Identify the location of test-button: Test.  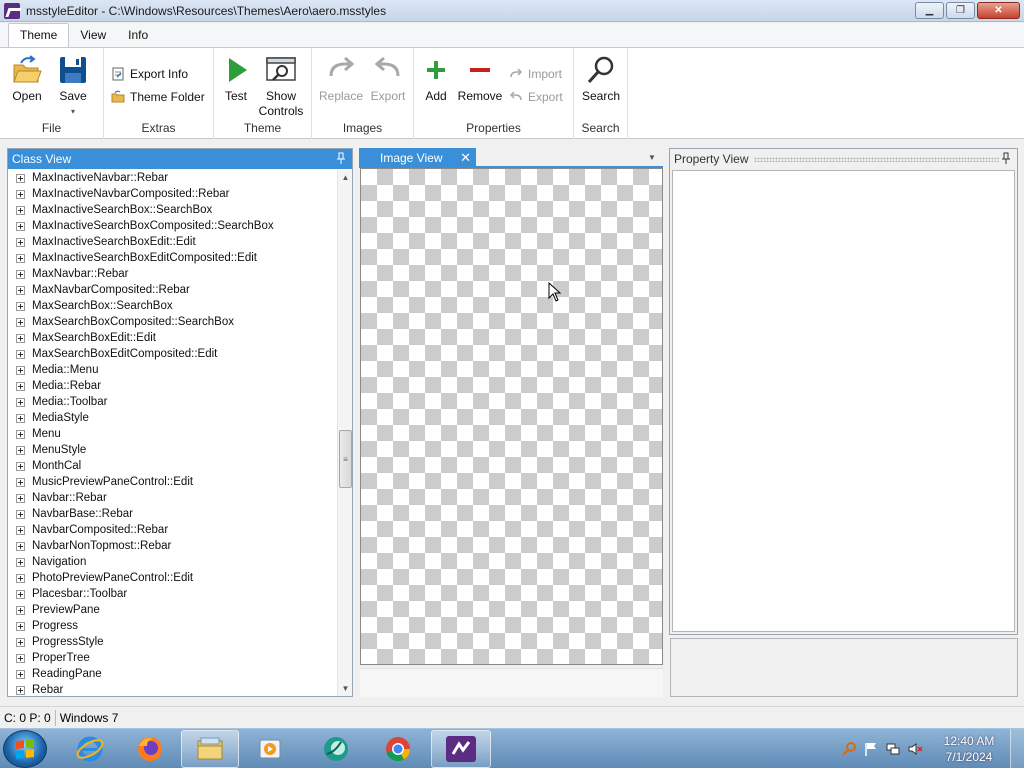
(236, 79).